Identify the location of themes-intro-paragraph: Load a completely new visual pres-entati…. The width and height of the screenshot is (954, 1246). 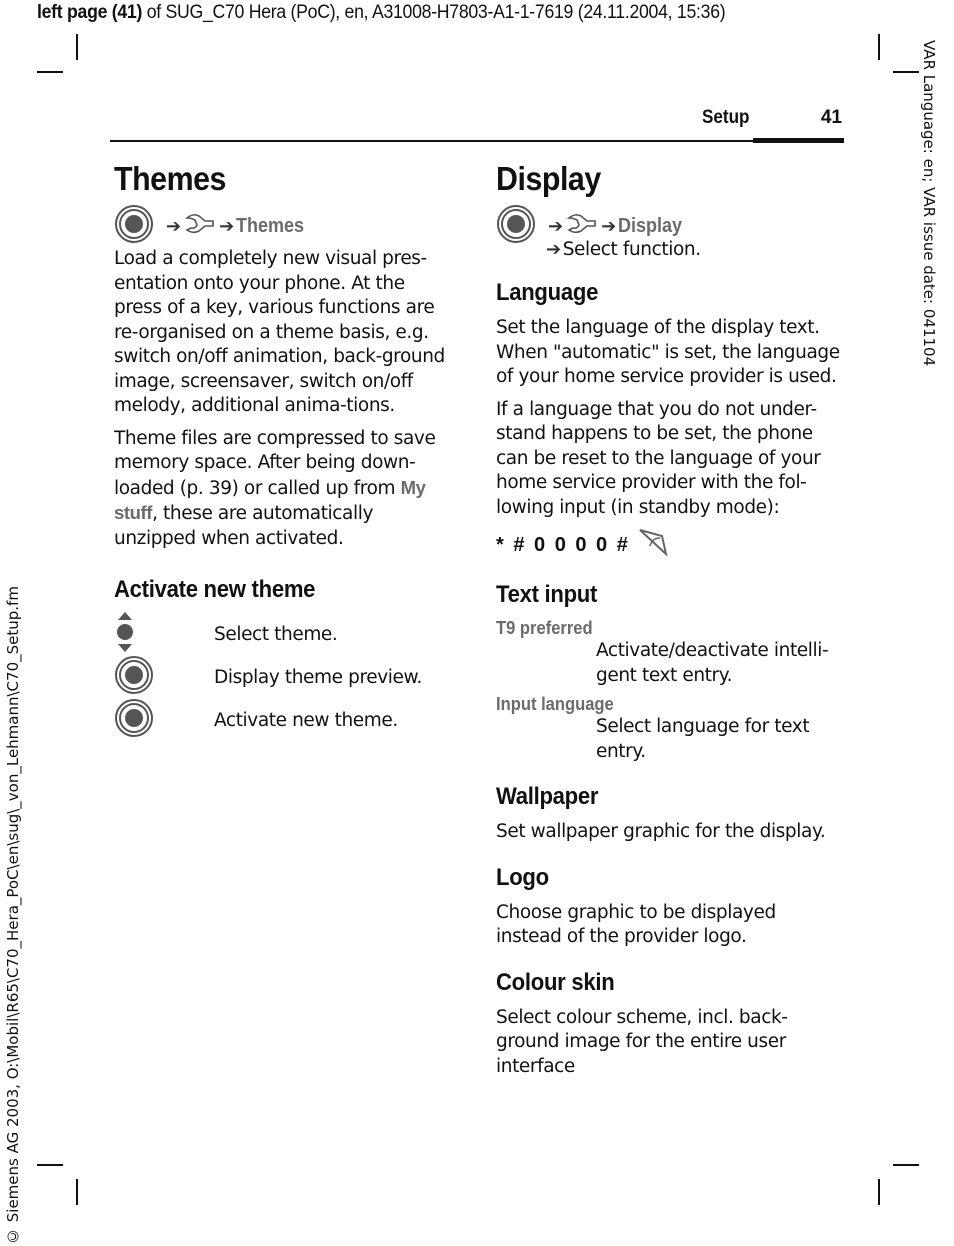
(279, 332).